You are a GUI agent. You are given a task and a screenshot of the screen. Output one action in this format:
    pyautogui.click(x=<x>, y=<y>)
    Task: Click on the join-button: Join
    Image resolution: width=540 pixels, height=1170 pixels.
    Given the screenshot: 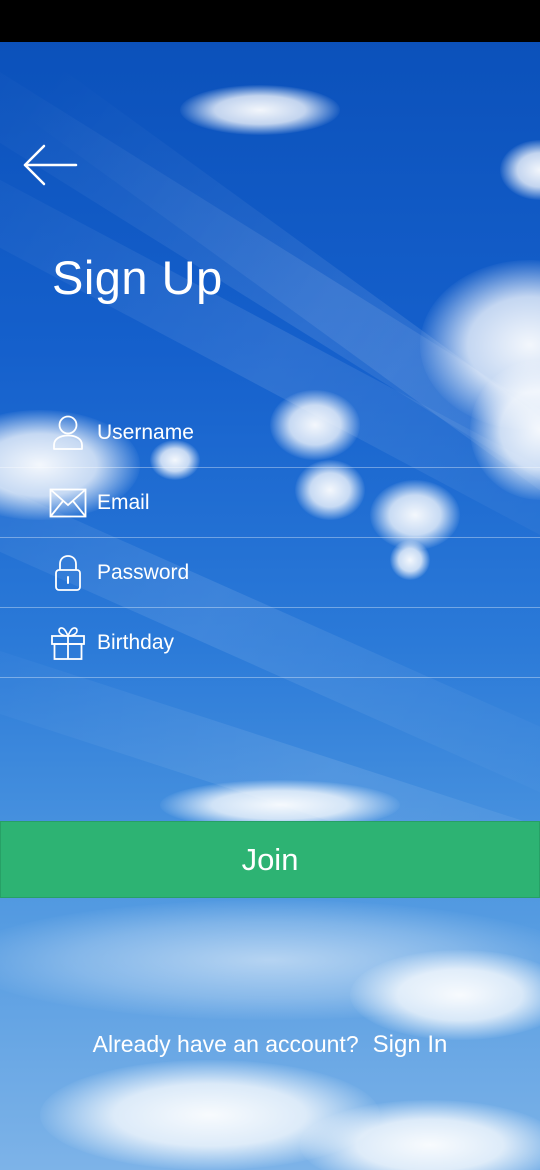 What is the action you would take?
    pyautogui.click(x=270, y=859)
    